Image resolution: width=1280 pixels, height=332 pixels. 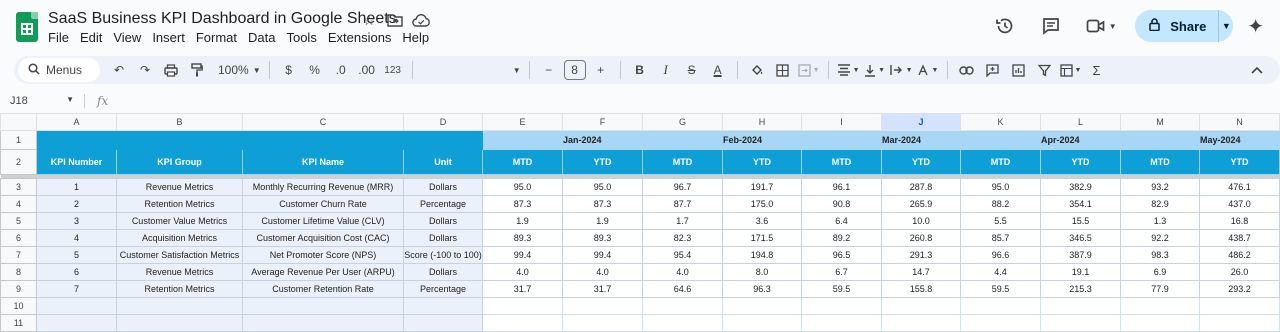 What do you see at coordinates (901, 70) in the screenshot?
I see `text-wrapping-icon: ▼` at bounding box center [901, 70].